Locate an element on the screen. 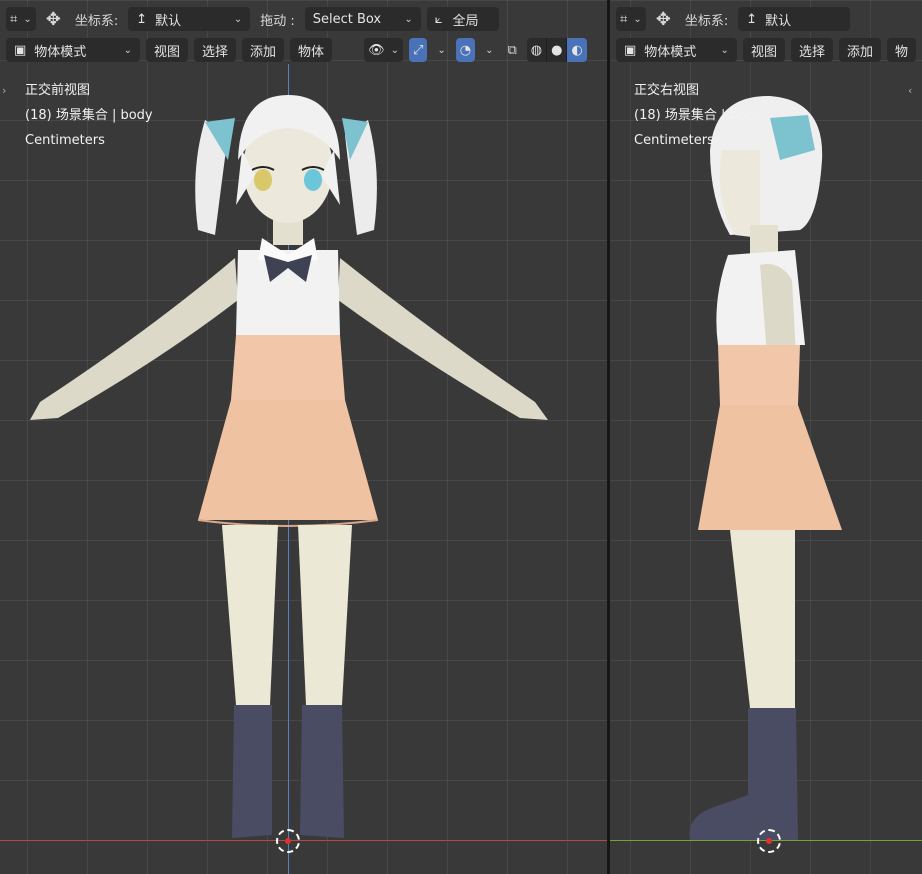 The height and width of the screenshot is (874, 922). pivot-dropdown: ⟀ 全局 is located at coordinates (462, 19).